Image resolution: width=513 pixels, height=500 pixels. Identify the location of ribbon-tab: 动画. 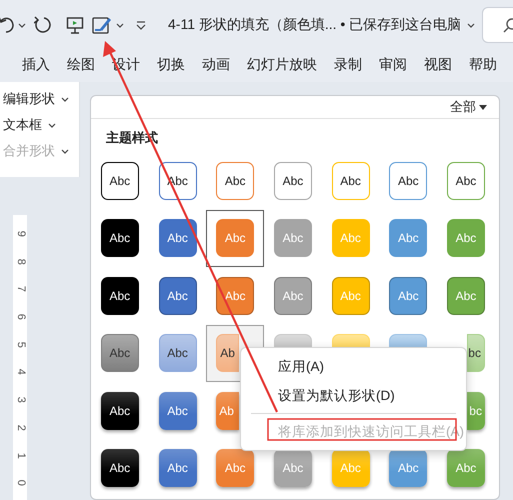
(216, 66).